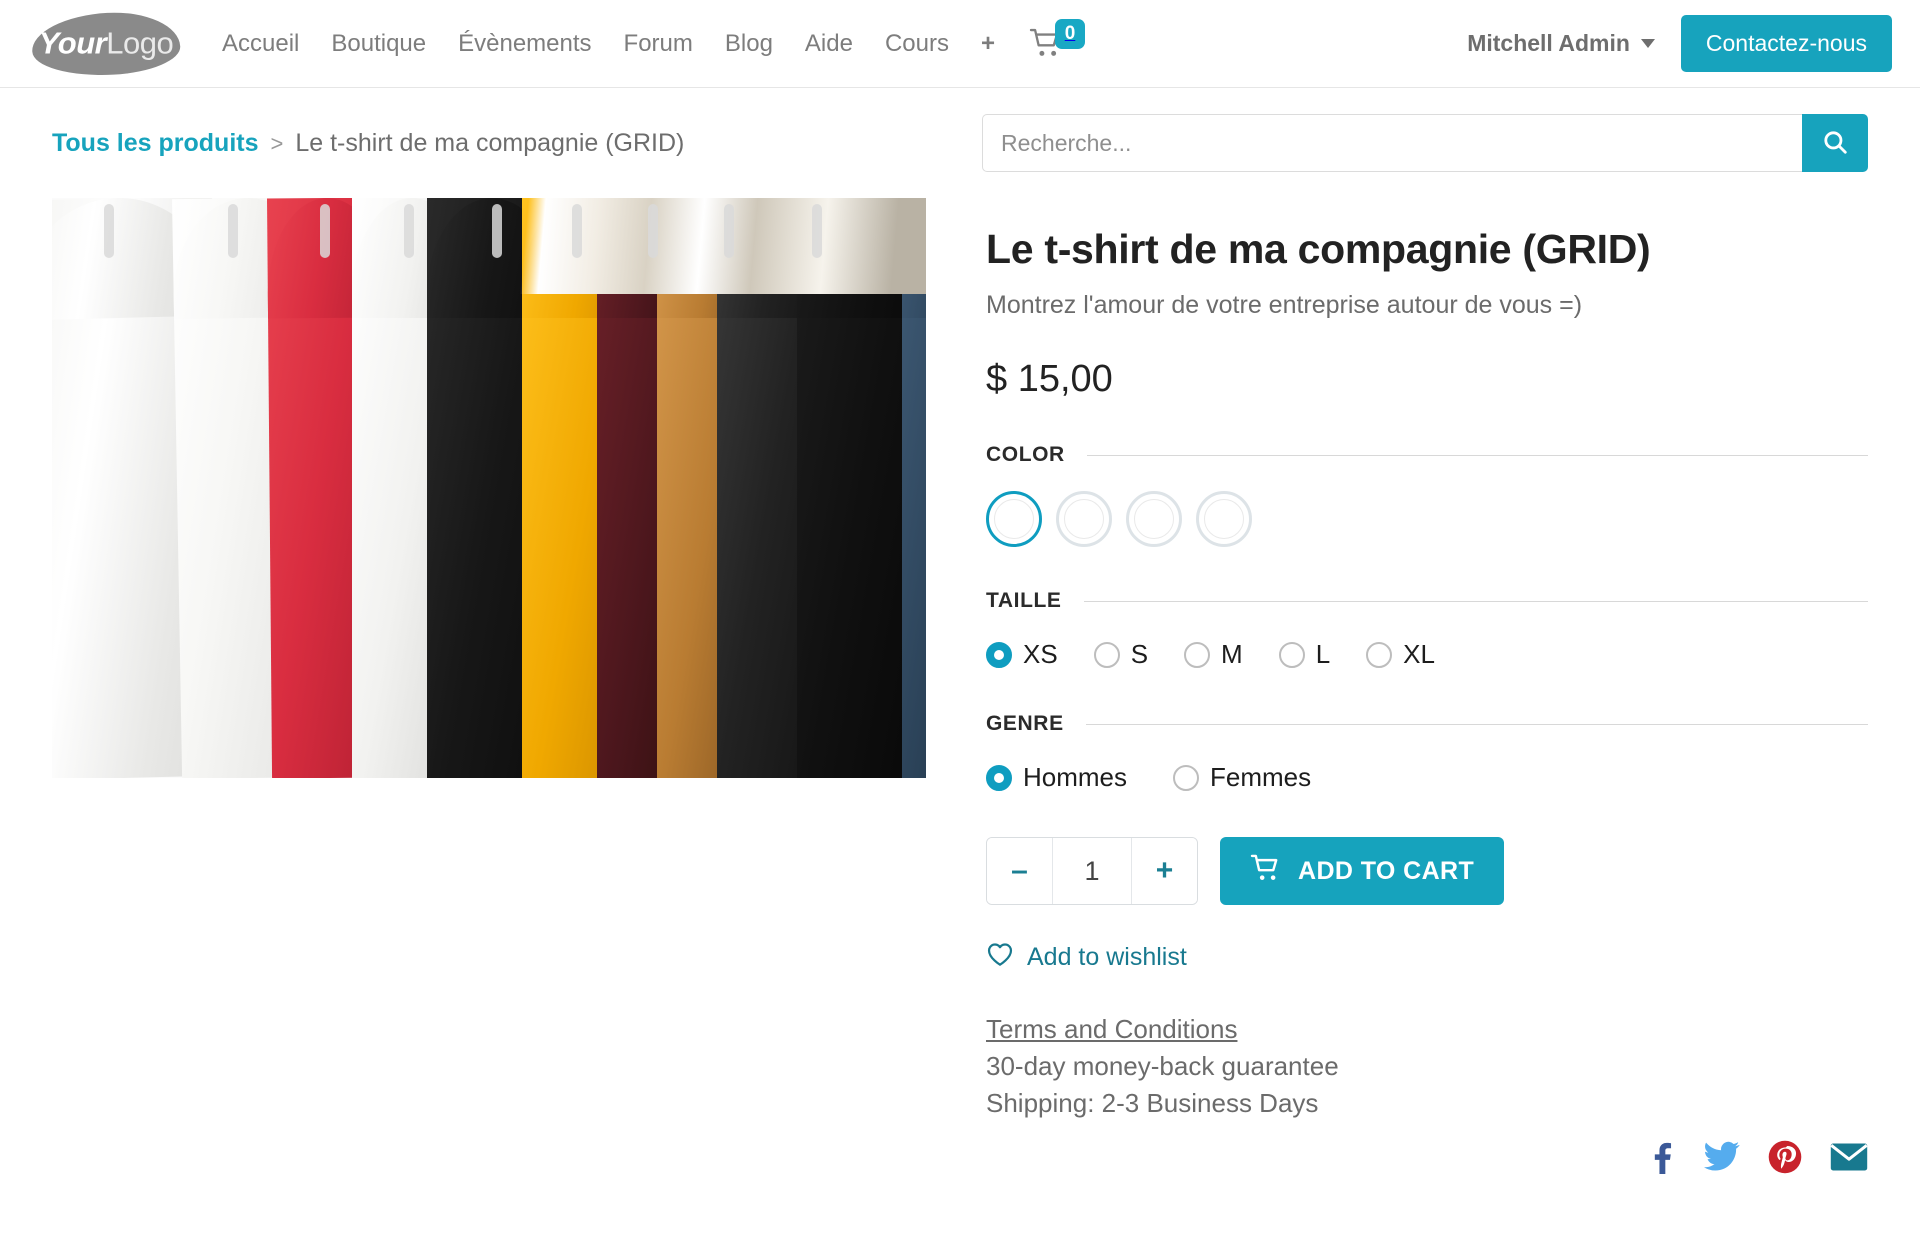 The height and width of the screenshot is (1234, 1920). Describe the element at coordinates (1000, 957) in the screenshot. I see `heart-icon` at that location.